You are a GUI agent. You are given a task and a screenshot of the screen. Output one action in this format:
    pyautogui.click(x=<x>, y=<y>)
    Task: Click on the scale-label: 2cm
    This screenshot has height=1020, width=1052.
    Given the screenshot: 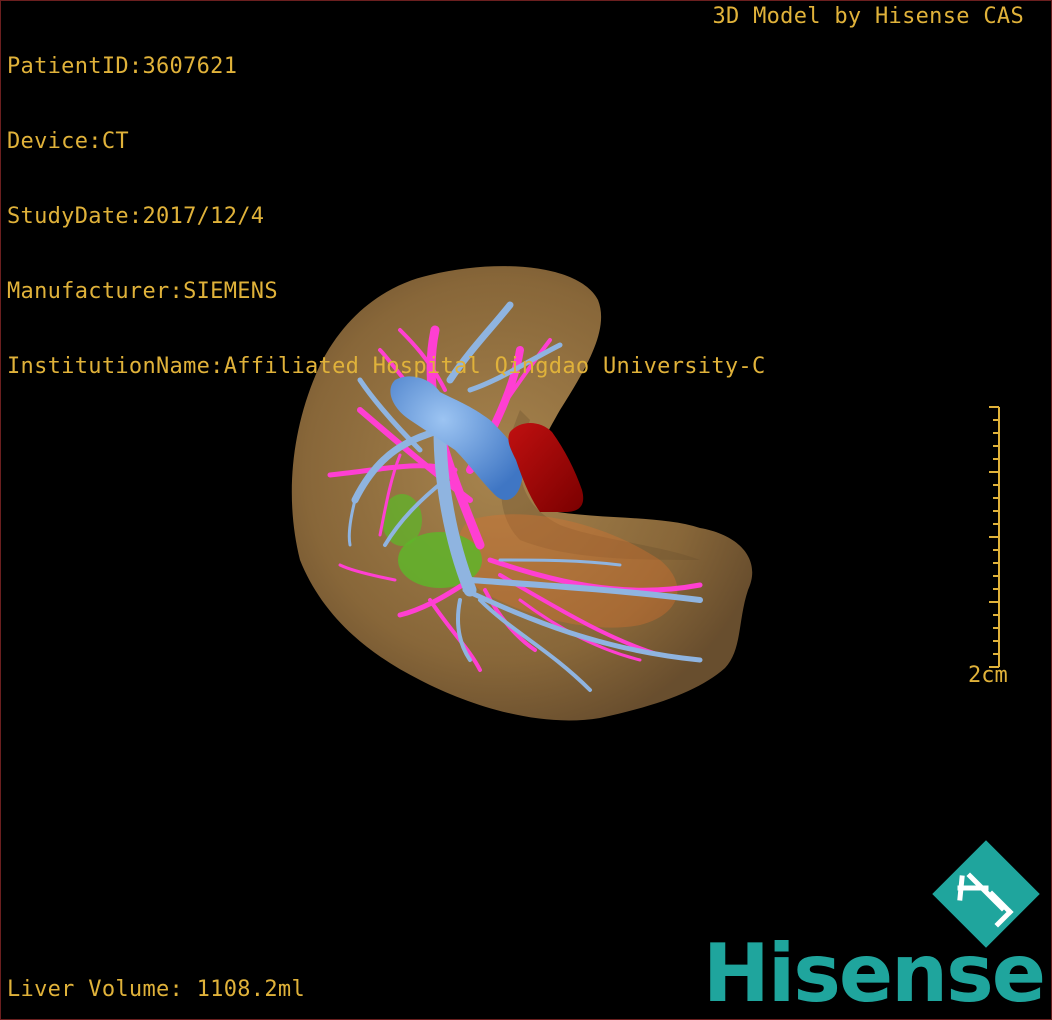 What is the action you would take?
    pyautogui.click(x=988, y=675)
    